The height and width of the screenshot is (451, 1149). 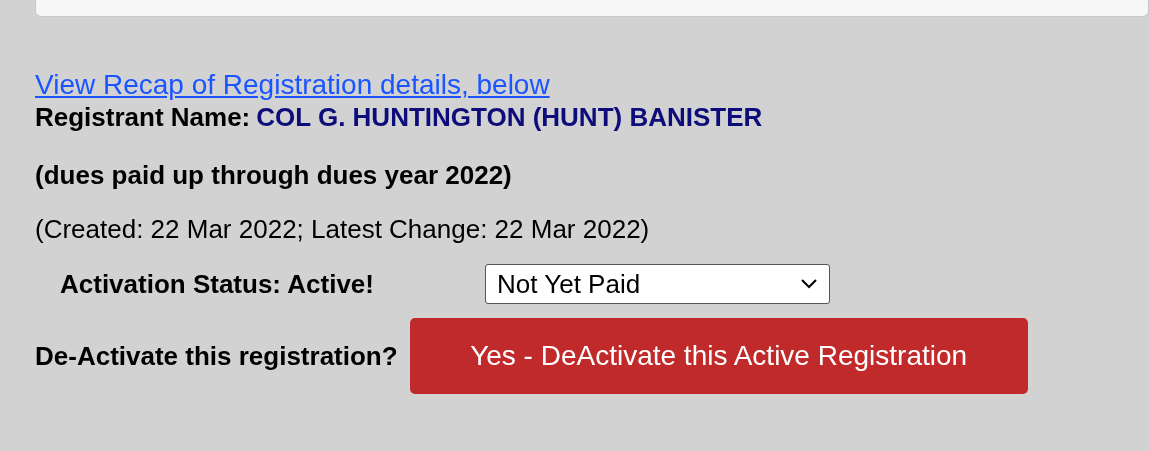 I want to click on deactivate-button: Yes - DeActivate this Active Registration, so click(x=718, y=356).